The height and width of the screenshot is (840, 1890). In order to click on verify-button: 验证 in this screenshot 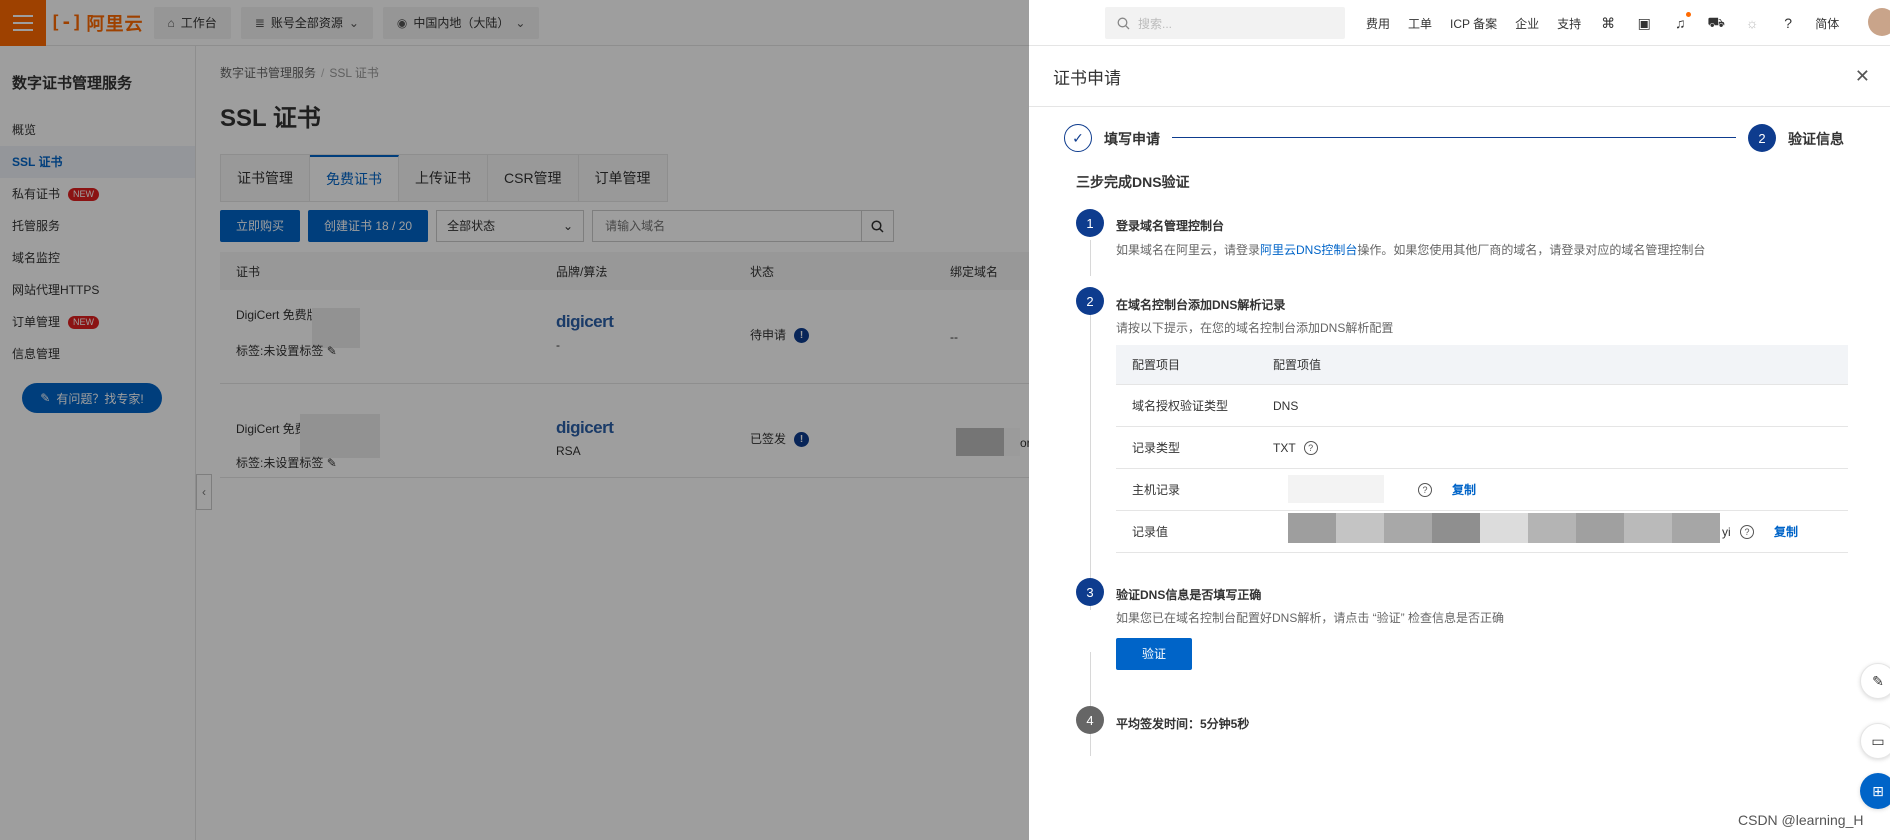, I will do `click(1154, 654)`.